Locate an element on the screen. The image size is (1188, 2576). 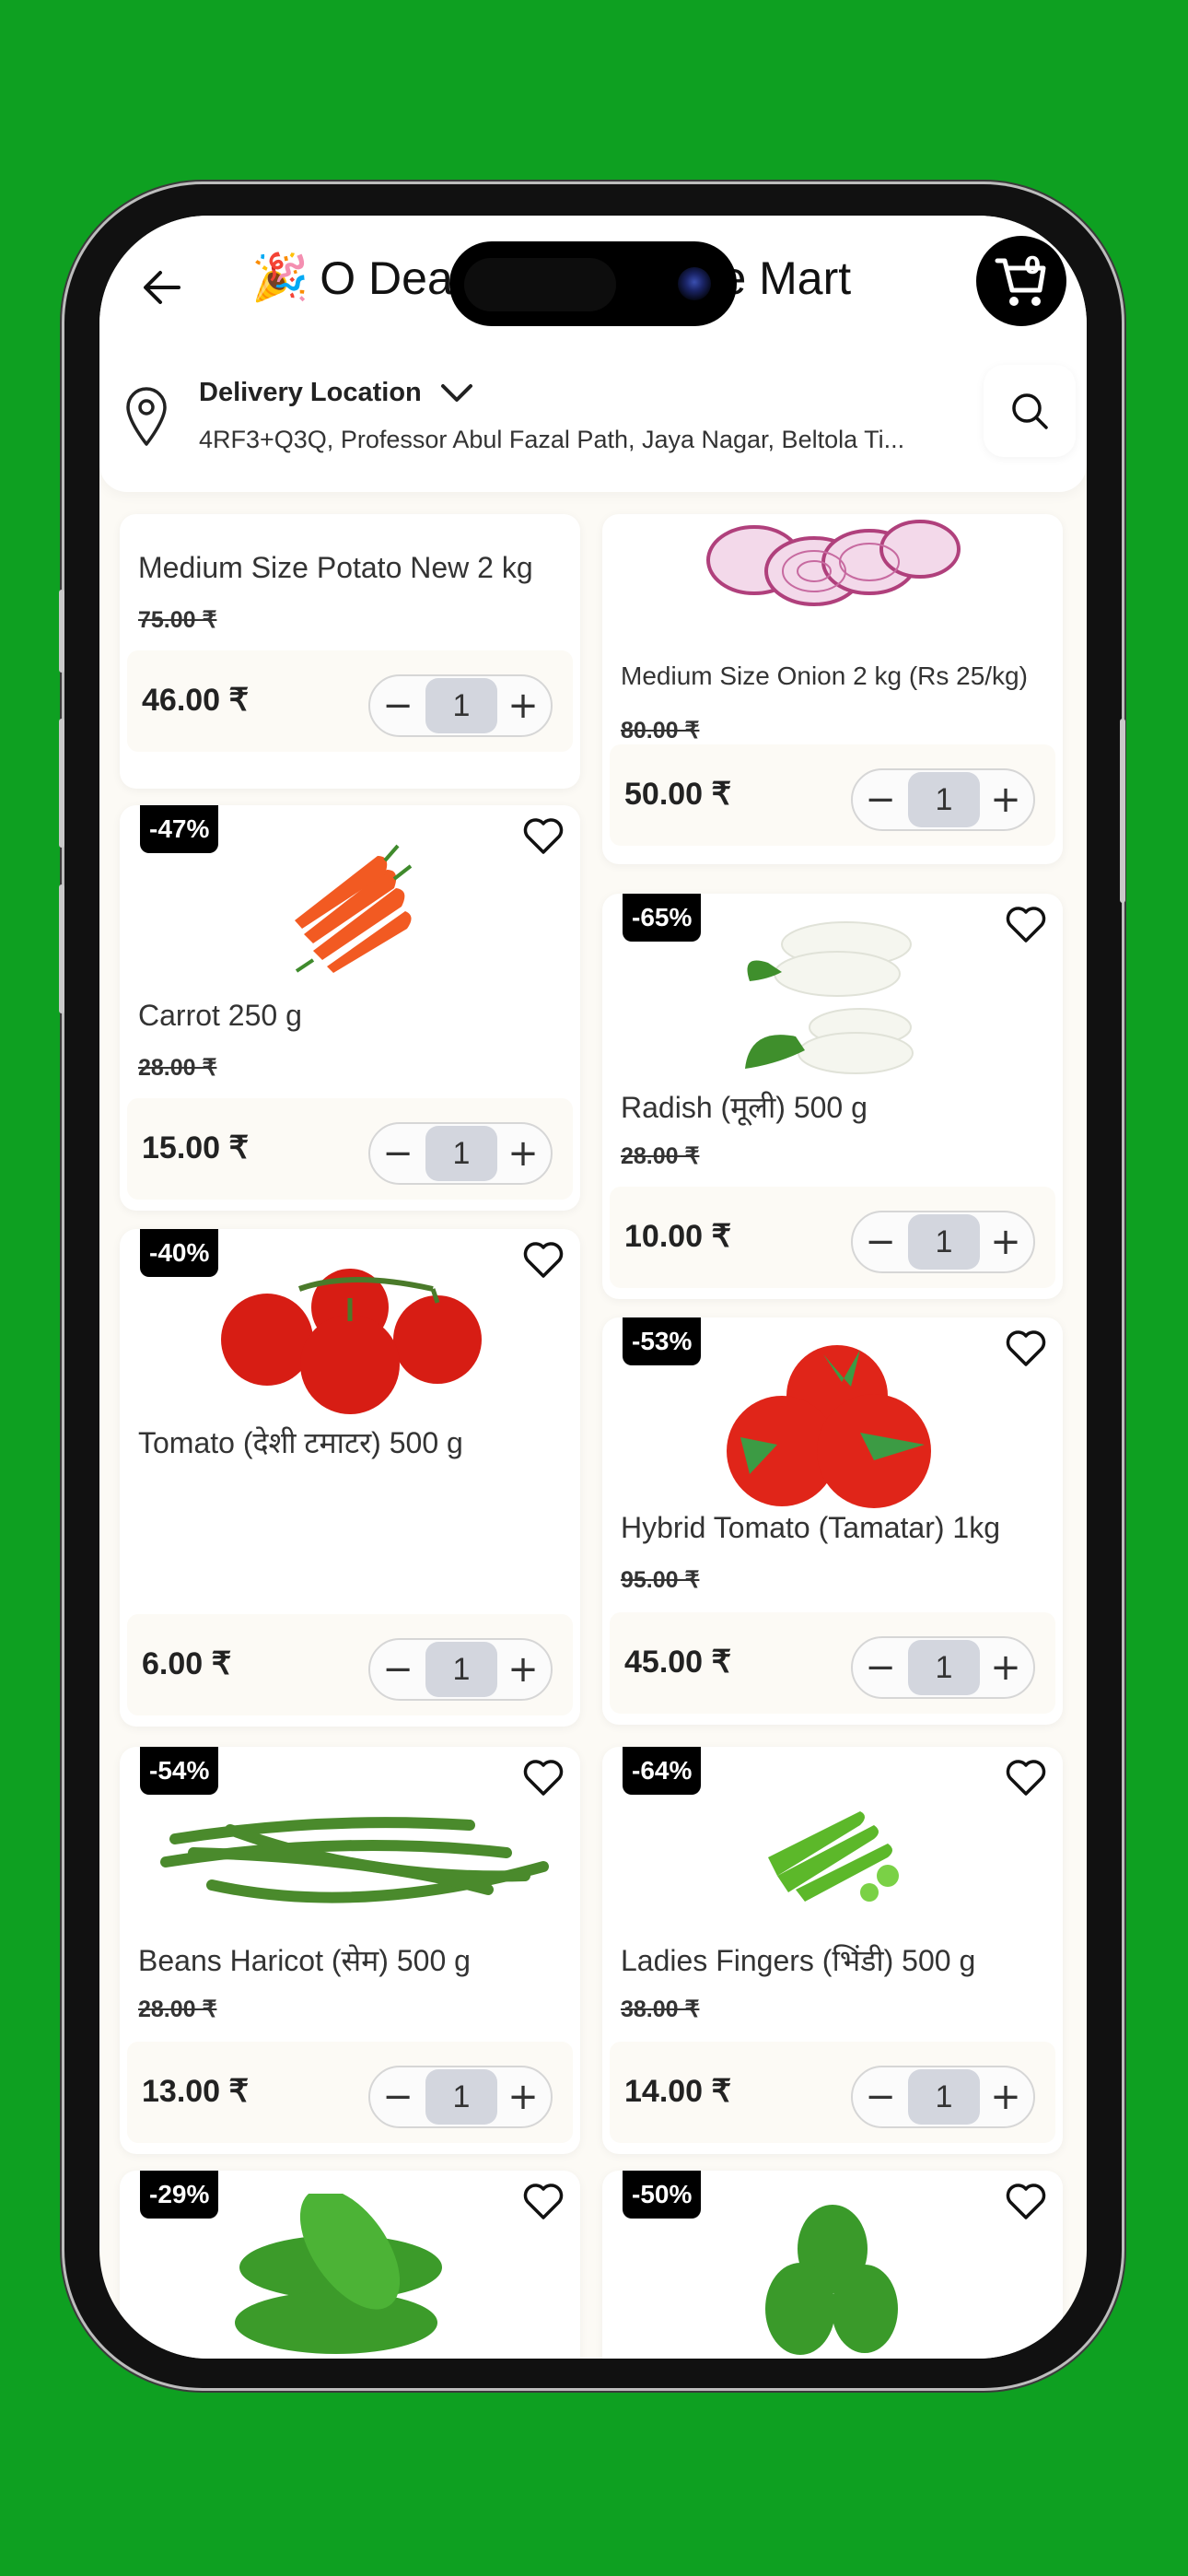
product-price: 14.00 ₹ is located at coordinates (678, 2091).